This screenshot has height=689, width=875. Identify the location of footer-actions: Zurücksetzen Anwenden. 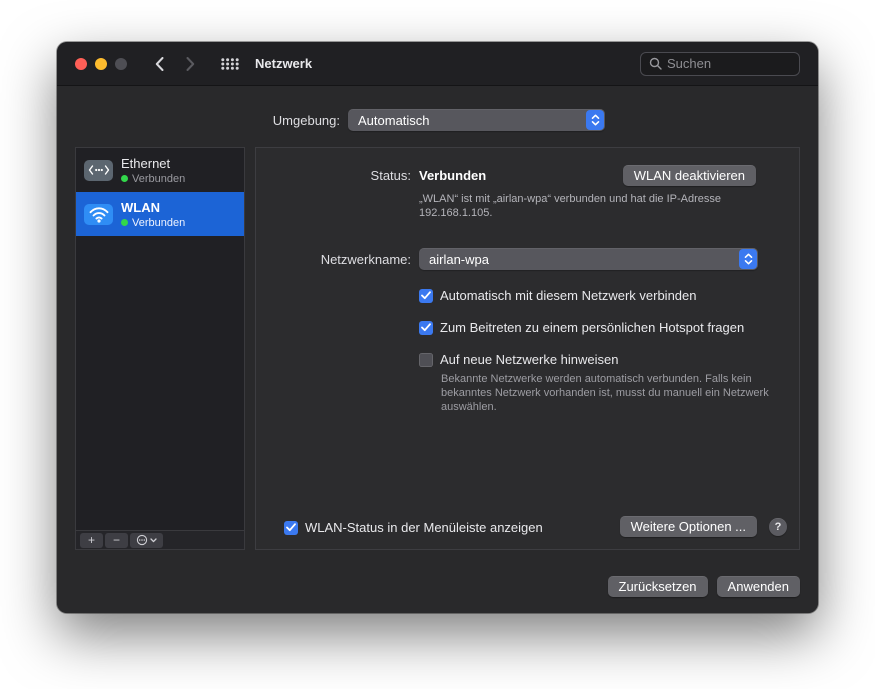
(703, 586).